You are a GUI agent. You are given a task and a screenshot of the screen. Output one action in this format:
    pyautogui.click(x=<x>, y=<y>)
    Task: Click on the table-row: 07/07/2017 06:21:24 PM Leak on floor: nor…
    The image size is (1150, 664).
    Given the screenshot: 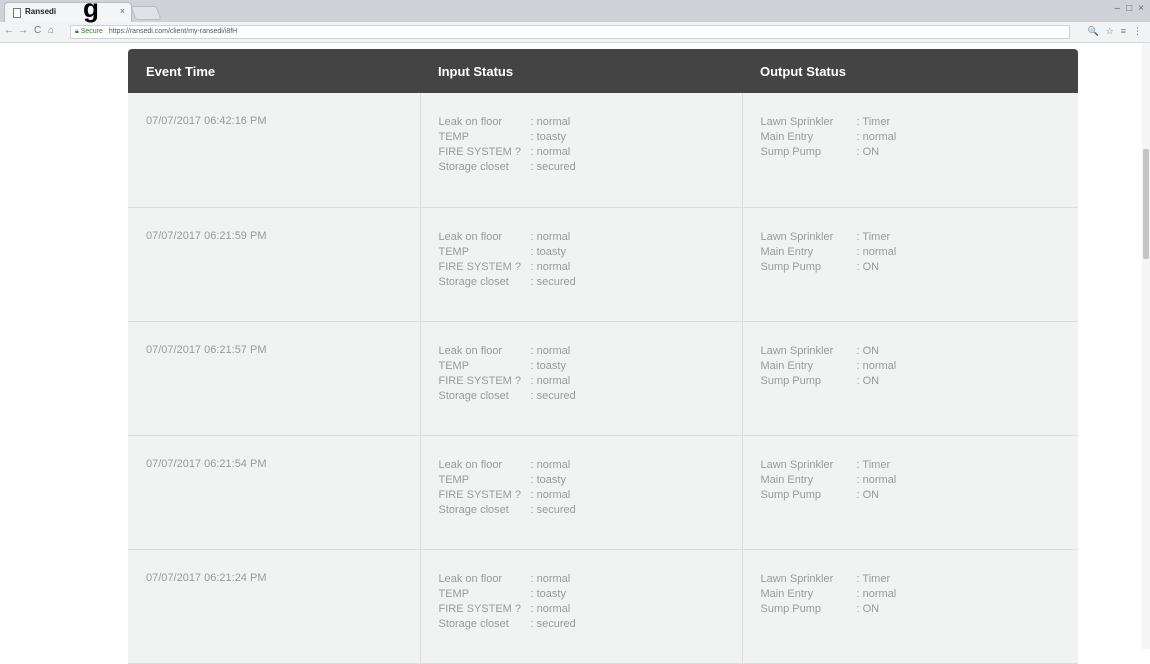 What is the action you would take?
    pyautogui.click(x=603, y=606)
    